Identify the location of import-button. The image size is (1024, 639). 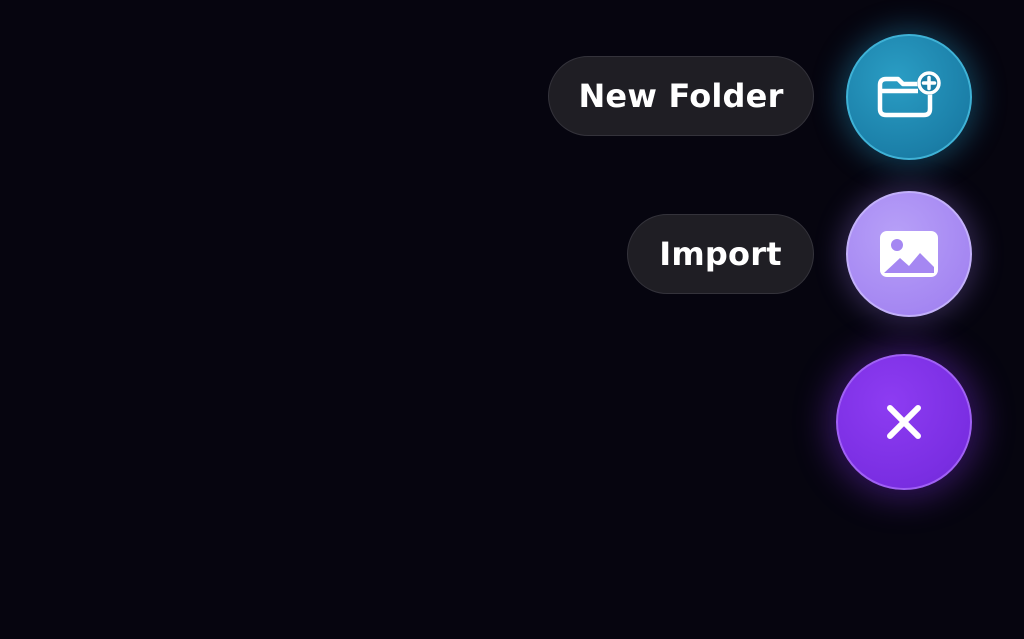
(909, 254).